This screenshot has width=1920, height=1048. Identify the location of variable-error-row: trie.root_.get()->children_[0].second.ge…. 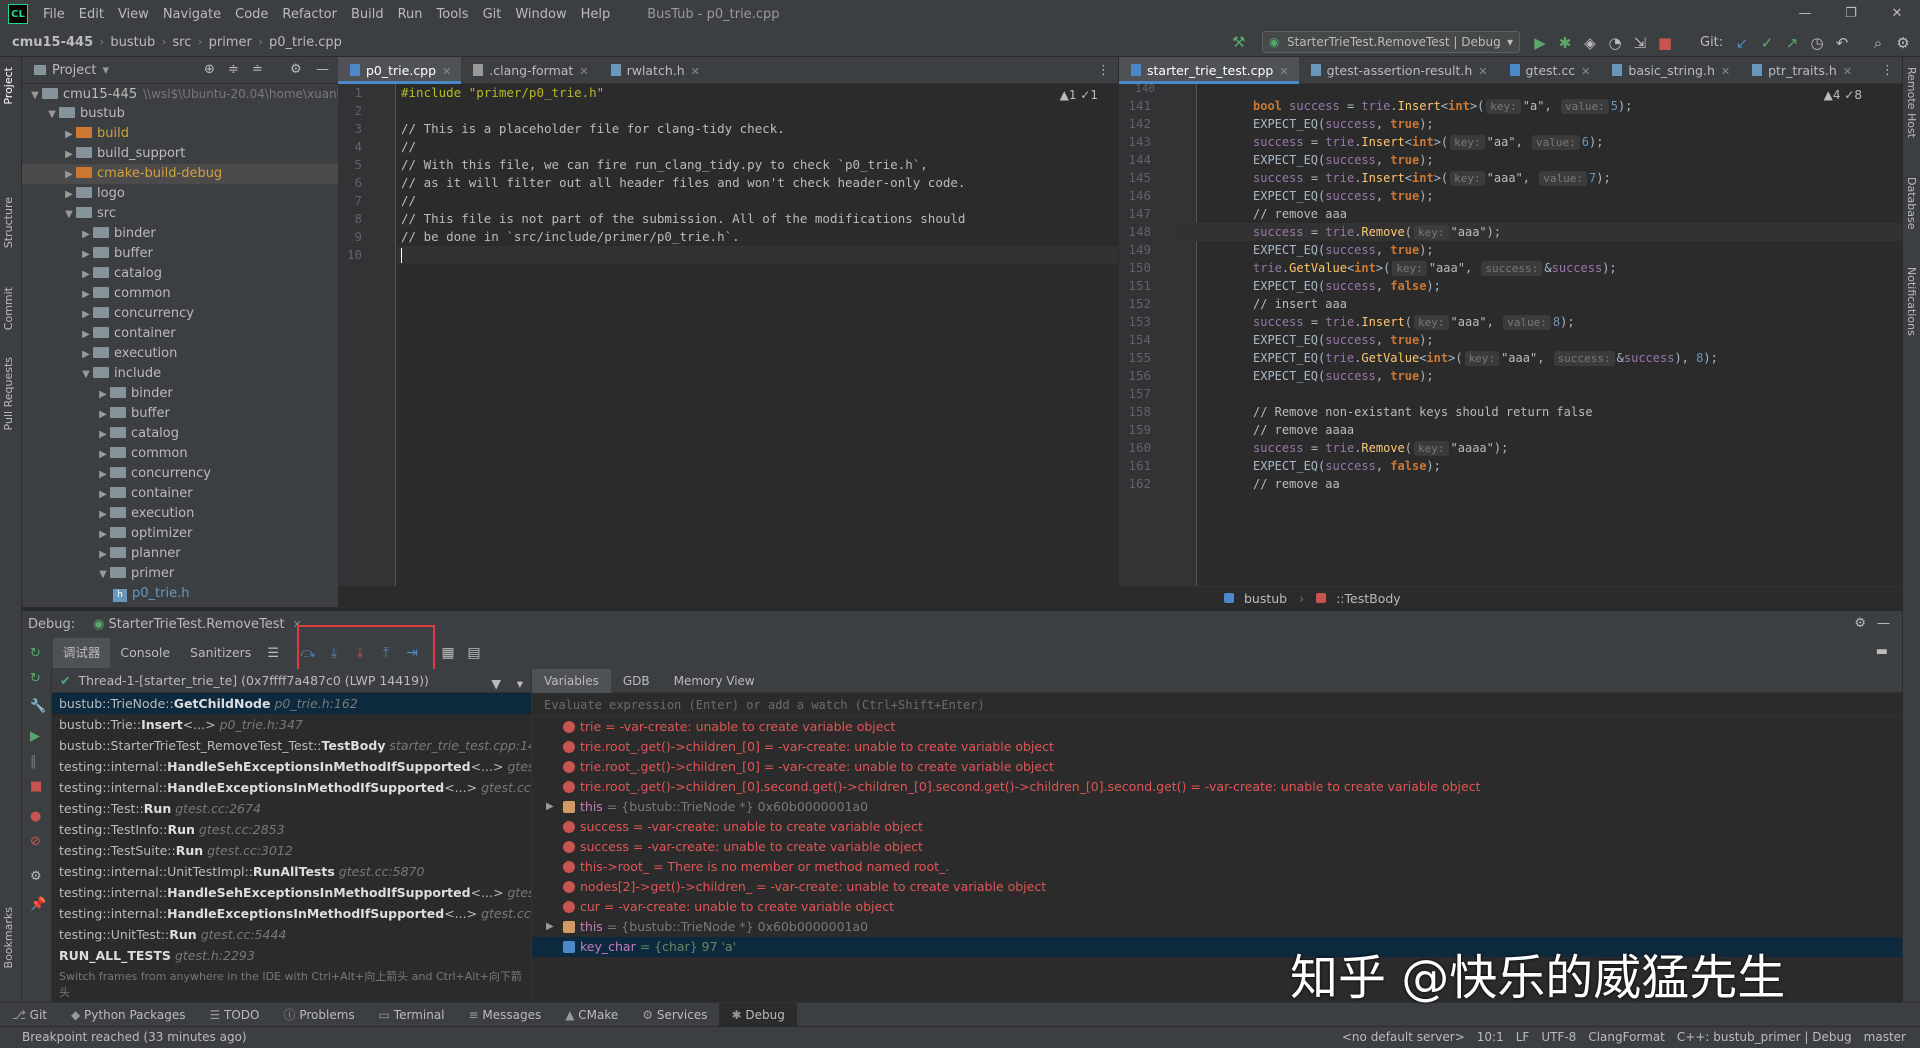
(1217, 787).